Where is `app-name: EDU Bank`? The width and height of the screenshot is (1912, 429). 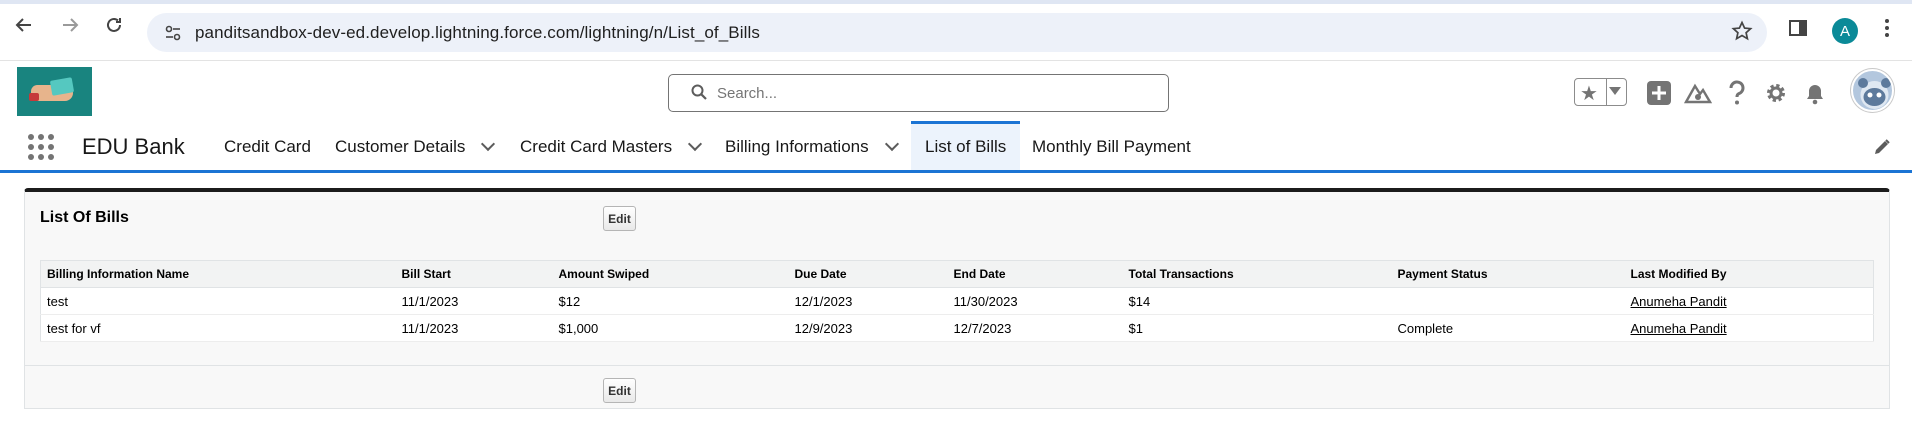 app-name: EDU Bank is located at coordinates (133, 146).